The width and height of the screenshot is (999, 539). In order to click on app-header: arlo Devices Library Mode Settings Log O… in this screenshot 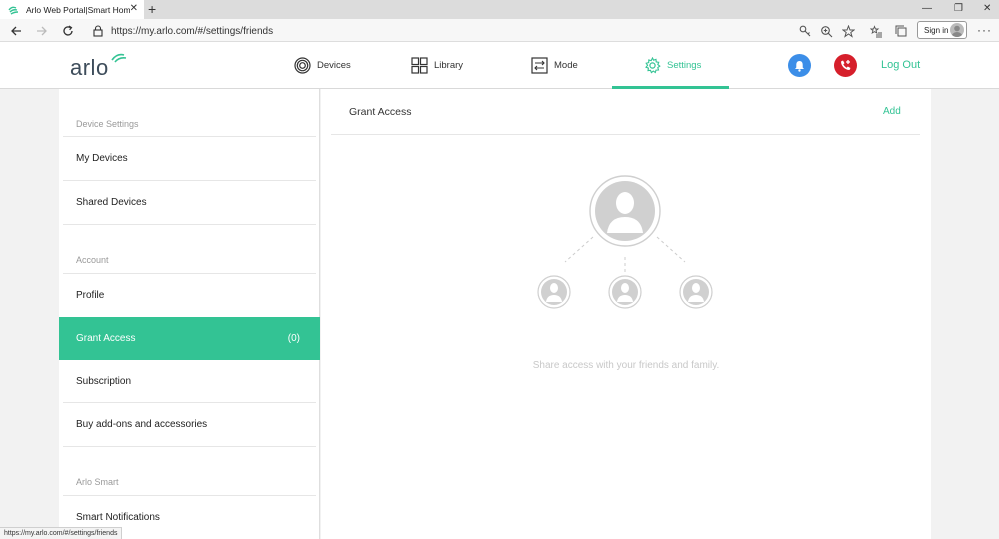, I will do `click(499, 65)`.